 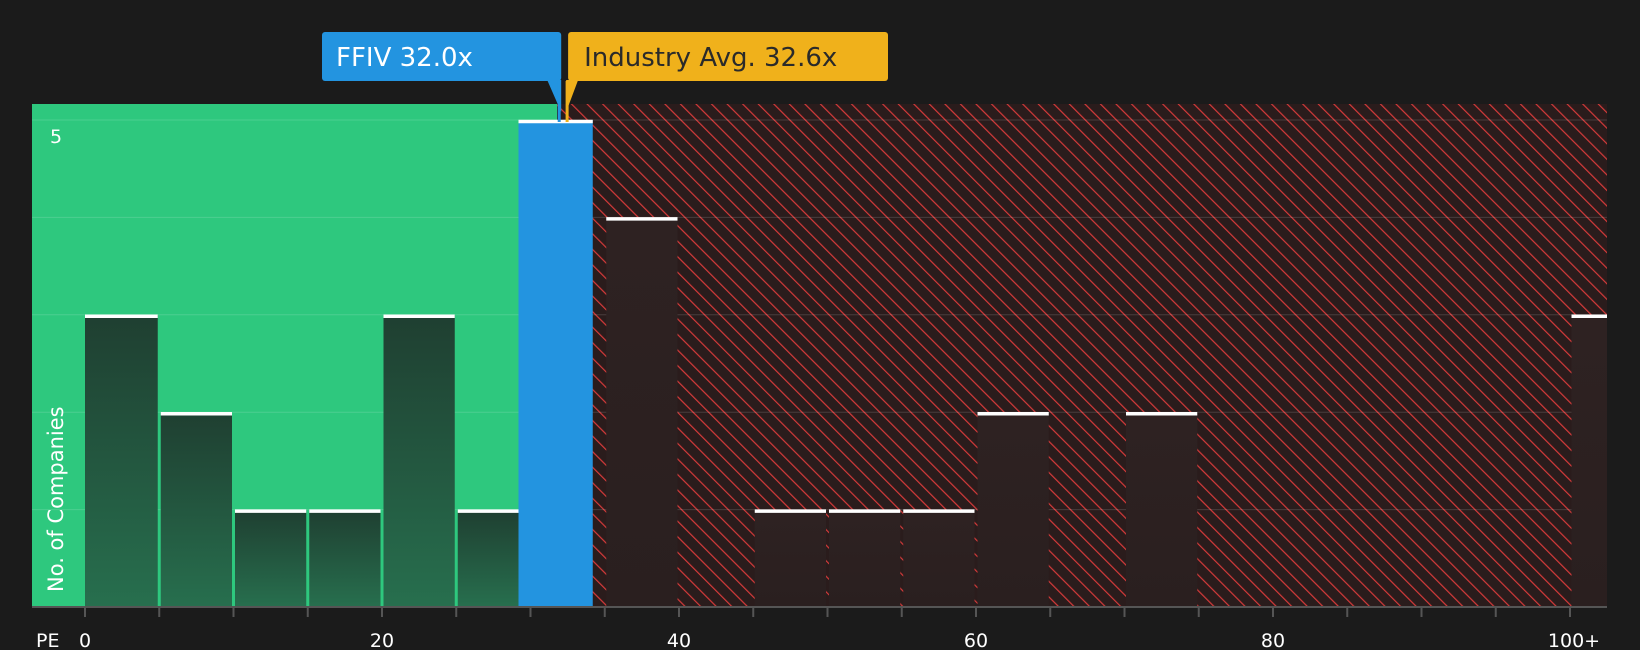 What do you see at coordinates (382, 640) in the screenshot?
I see `x-tick-label: 20` at bounding box center [382, 640].